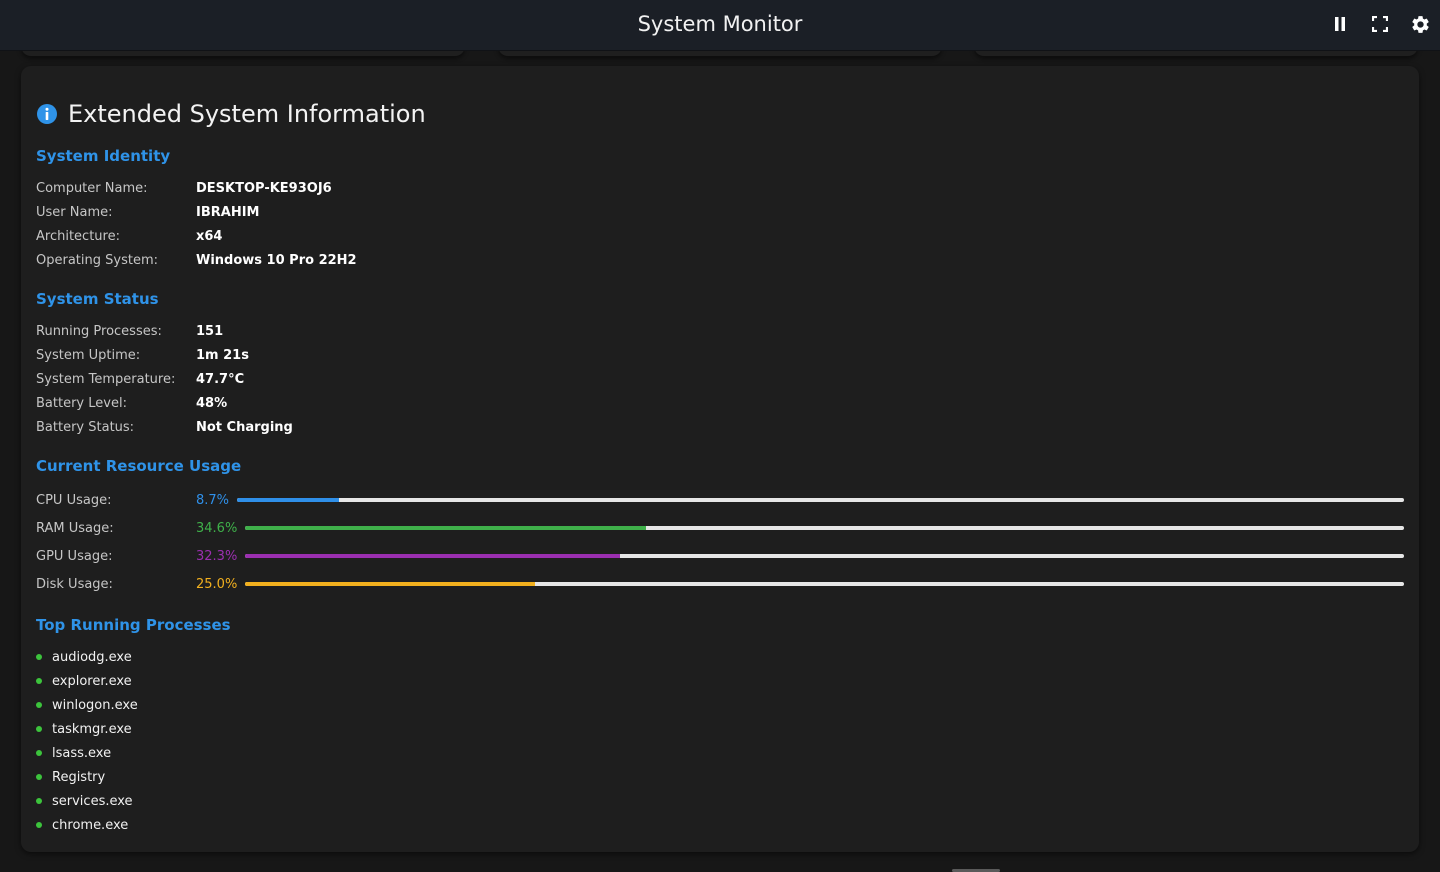 The width and height of the screenshot is (1440, 872). I want to click on status-value: 151, so click(210, 331).